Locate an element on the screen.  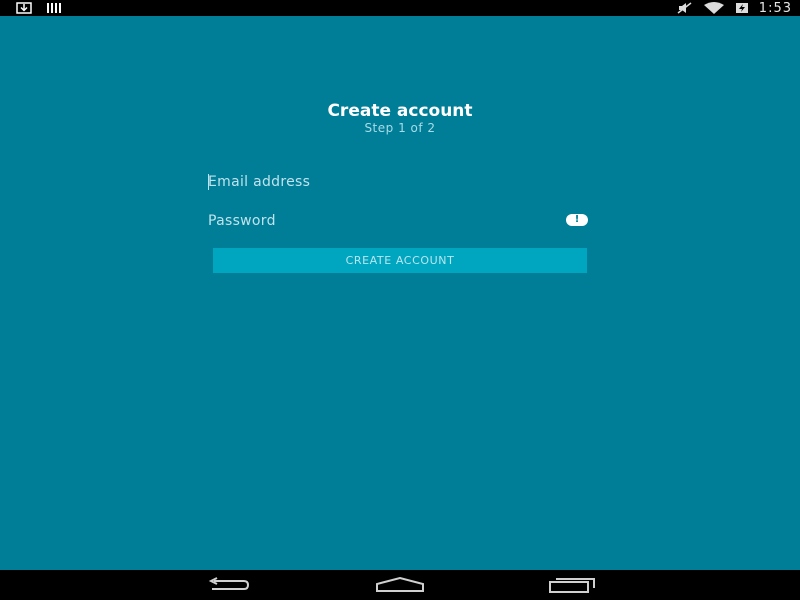
email-field is located at coordinates (398, 182).